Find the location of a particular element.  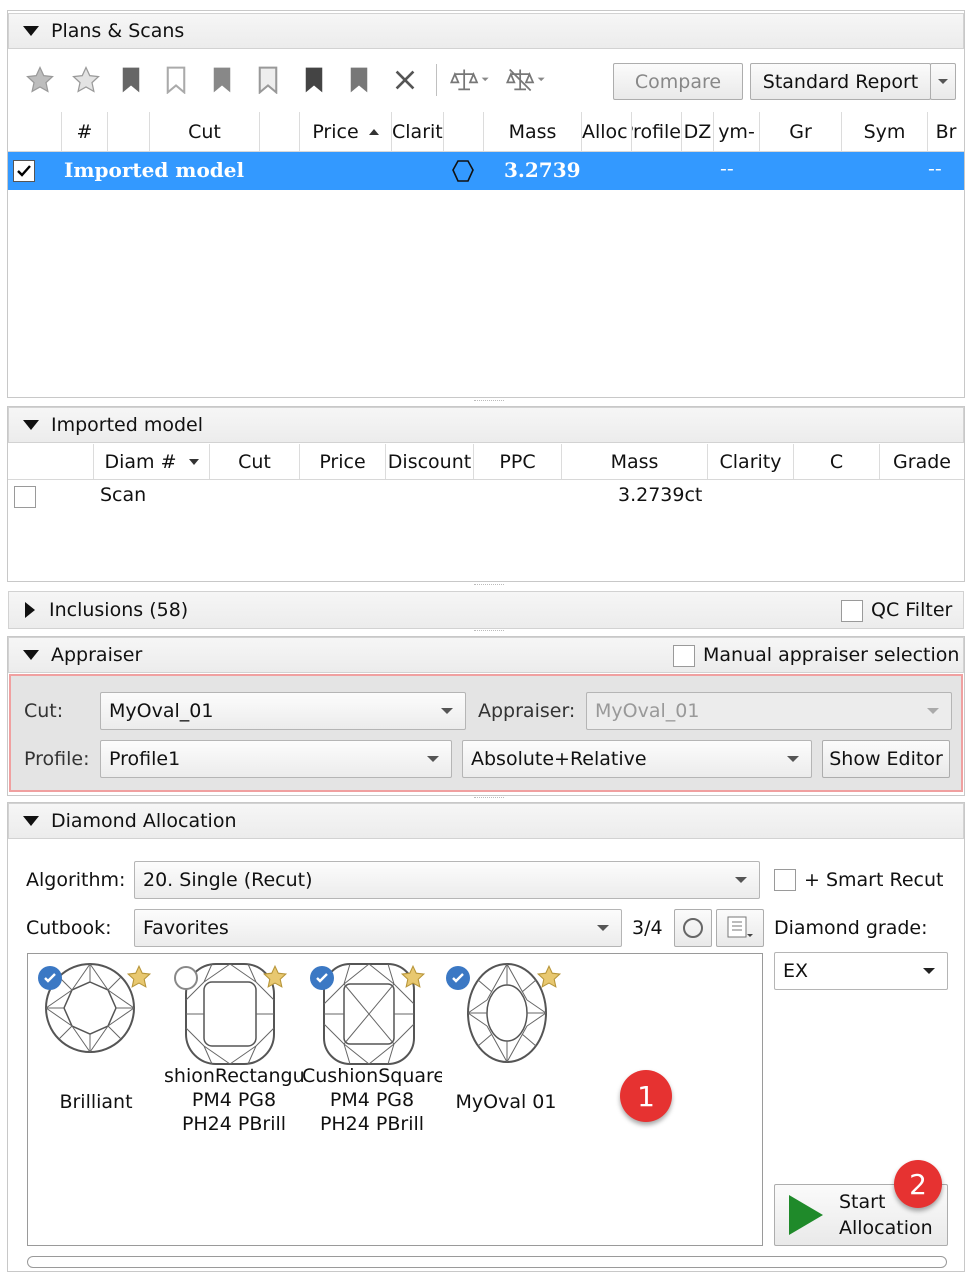

inclusions-header: Inclusions (58) QC Filter is located at coordinates (486, 610).